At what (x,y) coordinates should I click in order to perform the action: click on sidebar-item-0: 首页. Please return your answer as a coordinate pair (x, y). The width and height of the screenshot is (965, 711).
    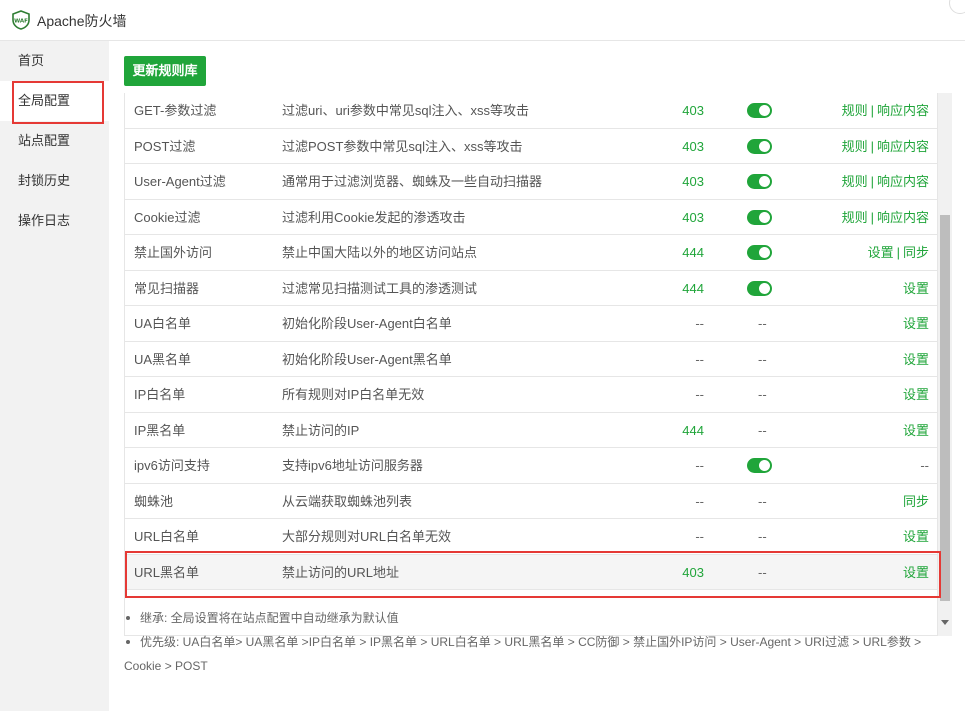
    Looking at the image, I should click on (54, 61).